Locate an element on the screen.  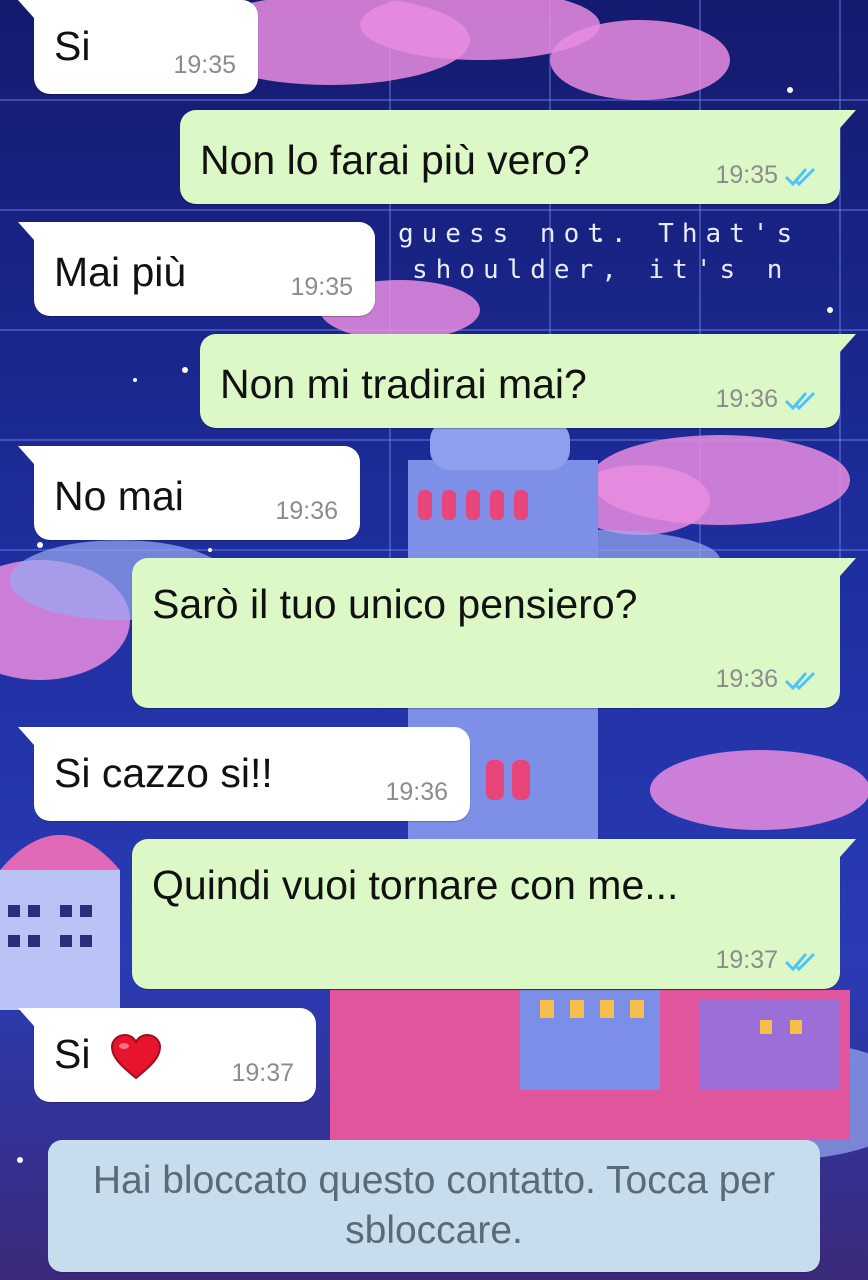
message-bubble-outgoing: Non mi tradirai mai? 19:36 is located at coordinates (528, 381).